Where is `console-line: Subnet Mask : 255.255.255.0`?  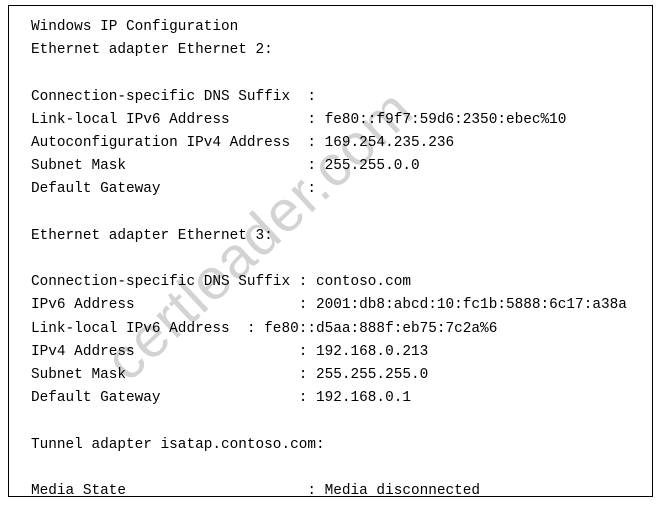 console-line: Subnet Mask : 255.255.255.0 is located at coordinates (230, 375).